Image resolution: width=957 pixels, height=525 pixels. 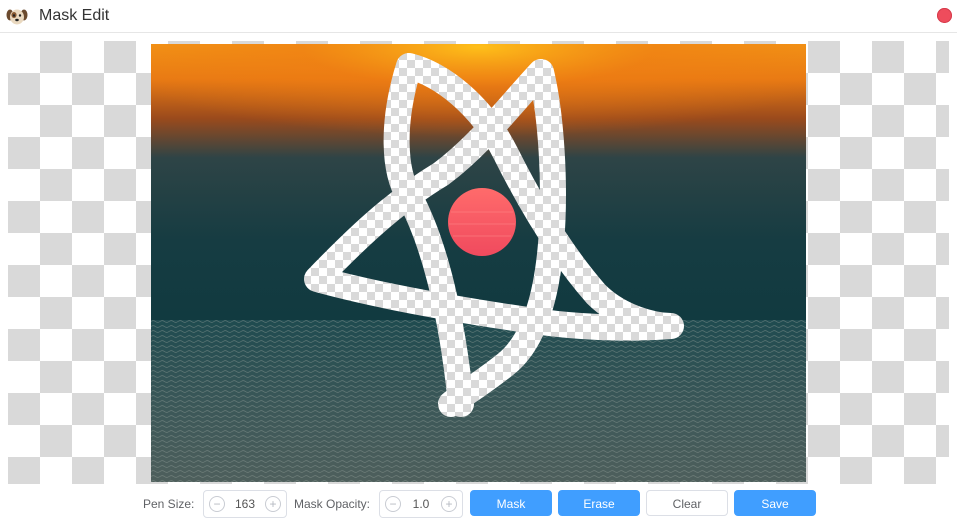 What do you see at coordinates (17, 17) in the screenshot?
I see `dog-face-icon` at bounding box center [17, 17].